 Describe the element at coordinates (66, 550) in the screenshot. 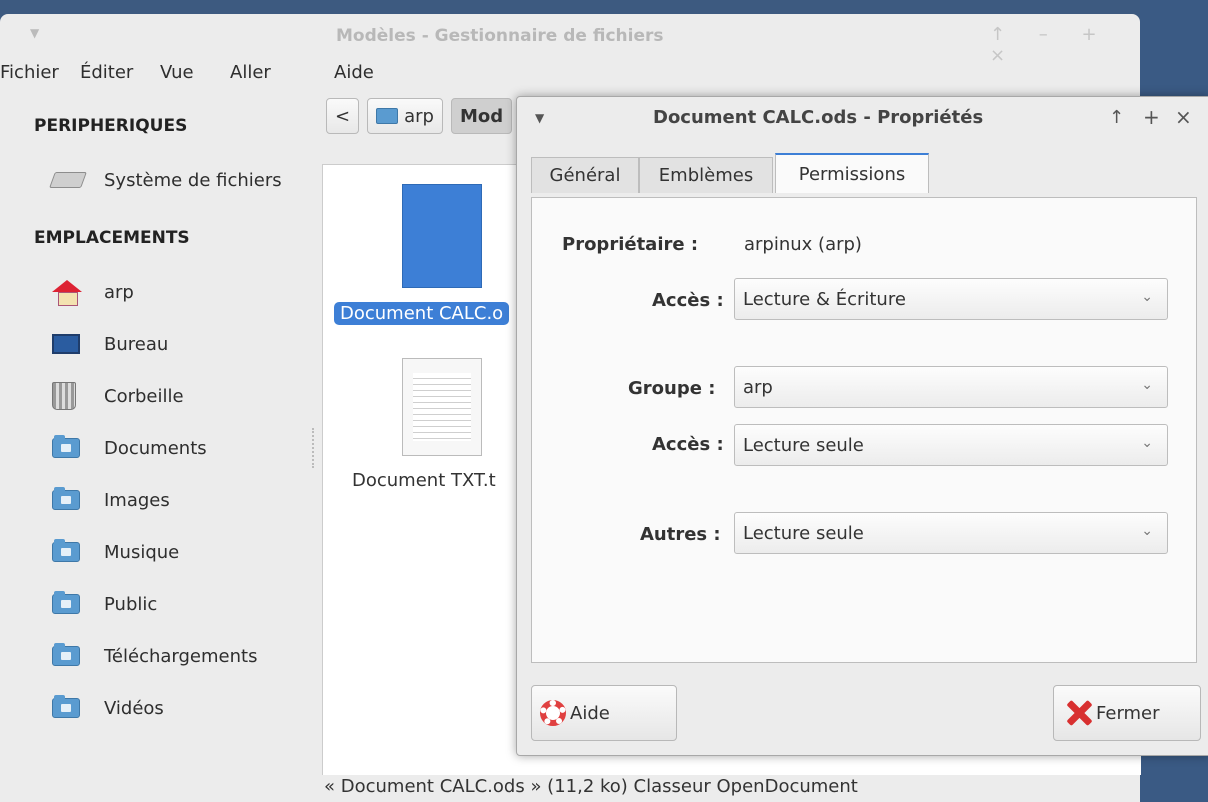

I see `folder-music-icon` at that location.